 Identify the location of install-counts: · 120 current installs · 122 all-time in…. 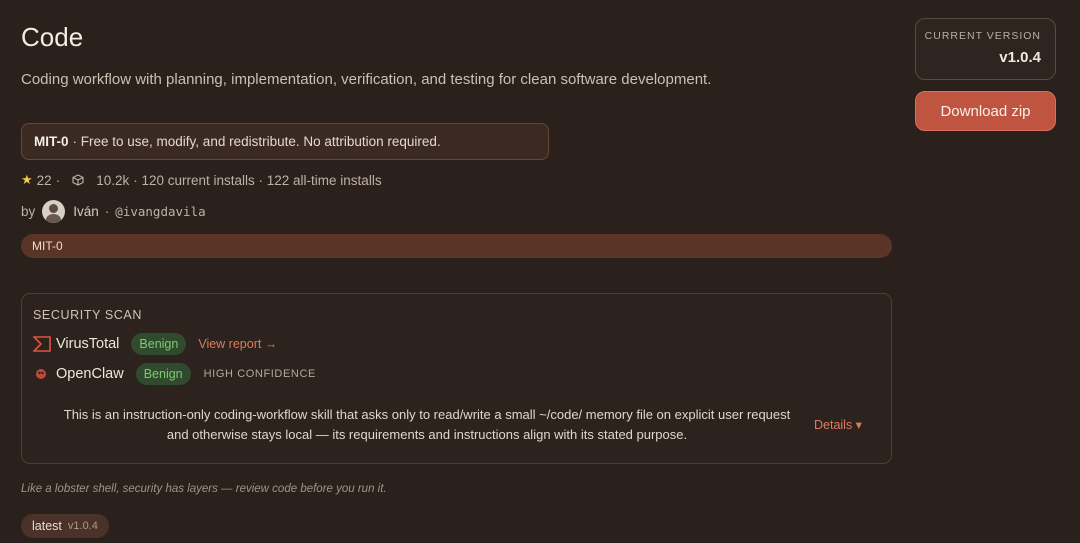
(257, 180).